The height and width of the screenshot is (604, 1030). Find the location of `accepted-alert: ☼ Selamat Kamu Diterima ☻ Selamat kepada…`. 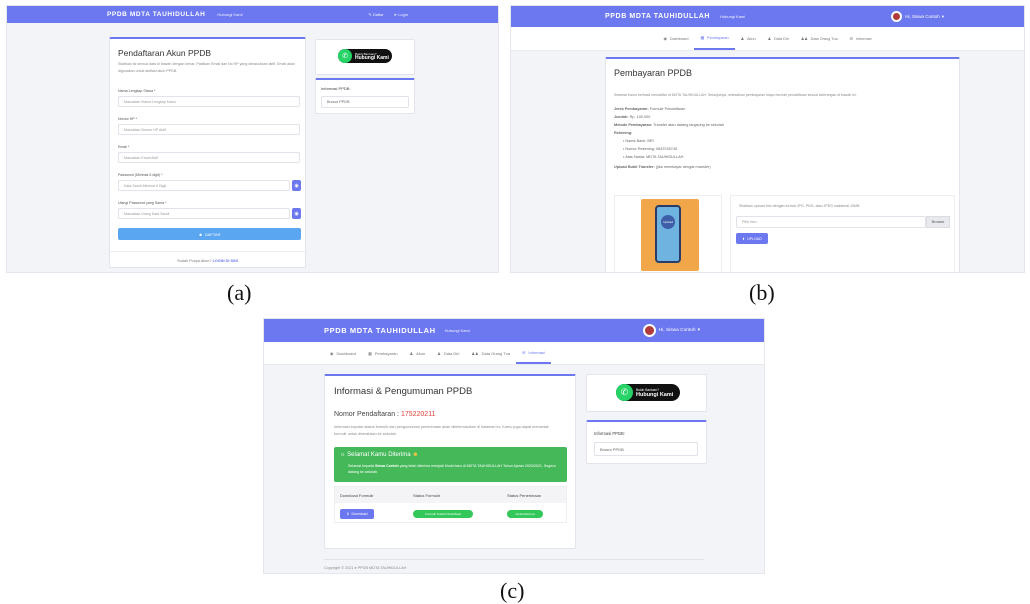

accepted-alert: ☼ Selamat Kamu Diterima ☻ Selamat kepada… is located at coordinates (450, 464).